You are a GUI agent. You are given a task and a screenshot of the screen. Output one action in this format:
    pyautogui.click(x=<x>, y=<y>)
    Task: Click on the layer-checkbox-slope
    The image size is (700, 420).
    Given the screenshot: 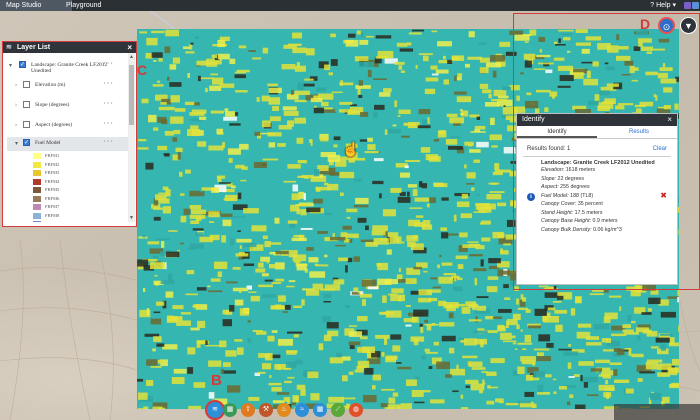 What is the action you would take?
    pyautogui.click(x=26, y=104)
    